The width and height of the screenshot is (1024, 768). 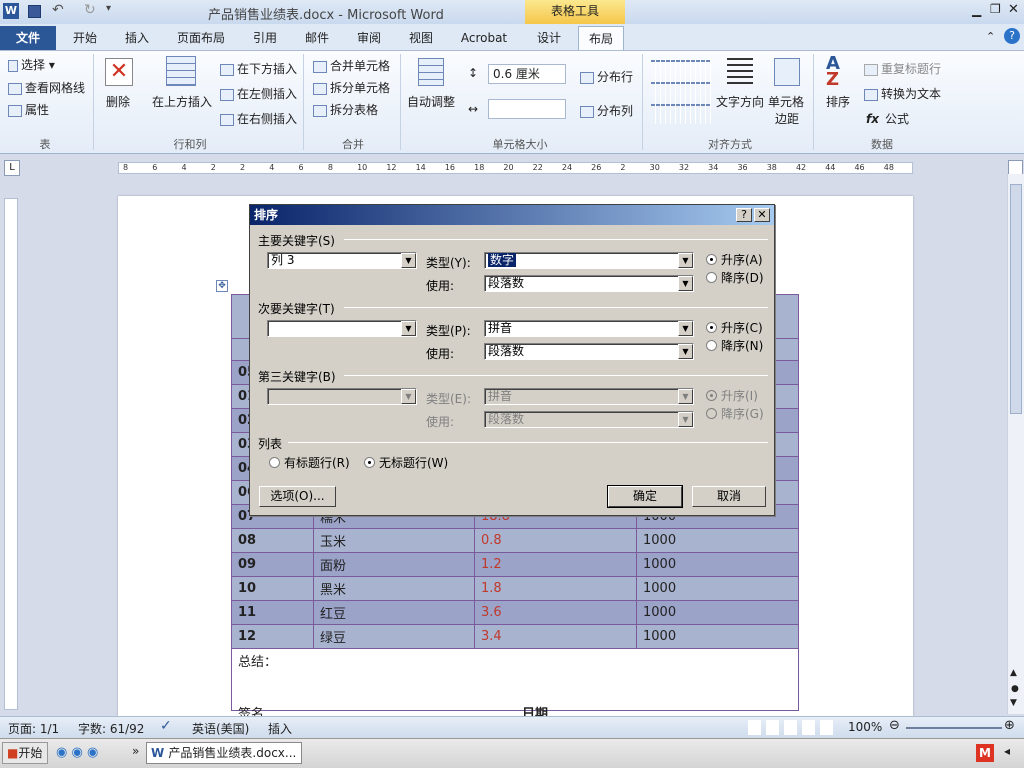 What do you see at coordinates (792, 727) in the screenshot?
I see `view-buttons` at bounding box center [792, 727].